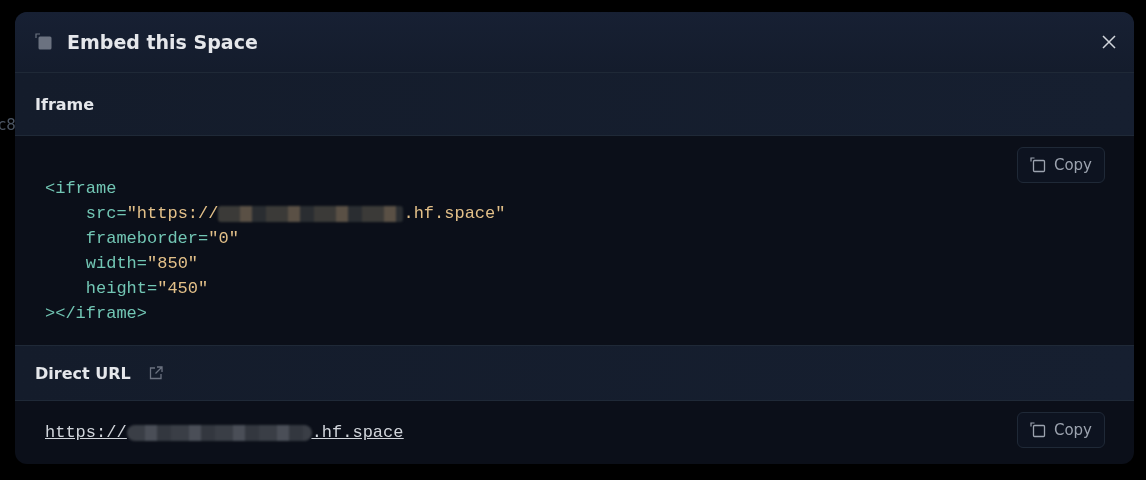 This screenshot has height=480, width=1146. I want to click on code-token: height=, so click(121, 289).